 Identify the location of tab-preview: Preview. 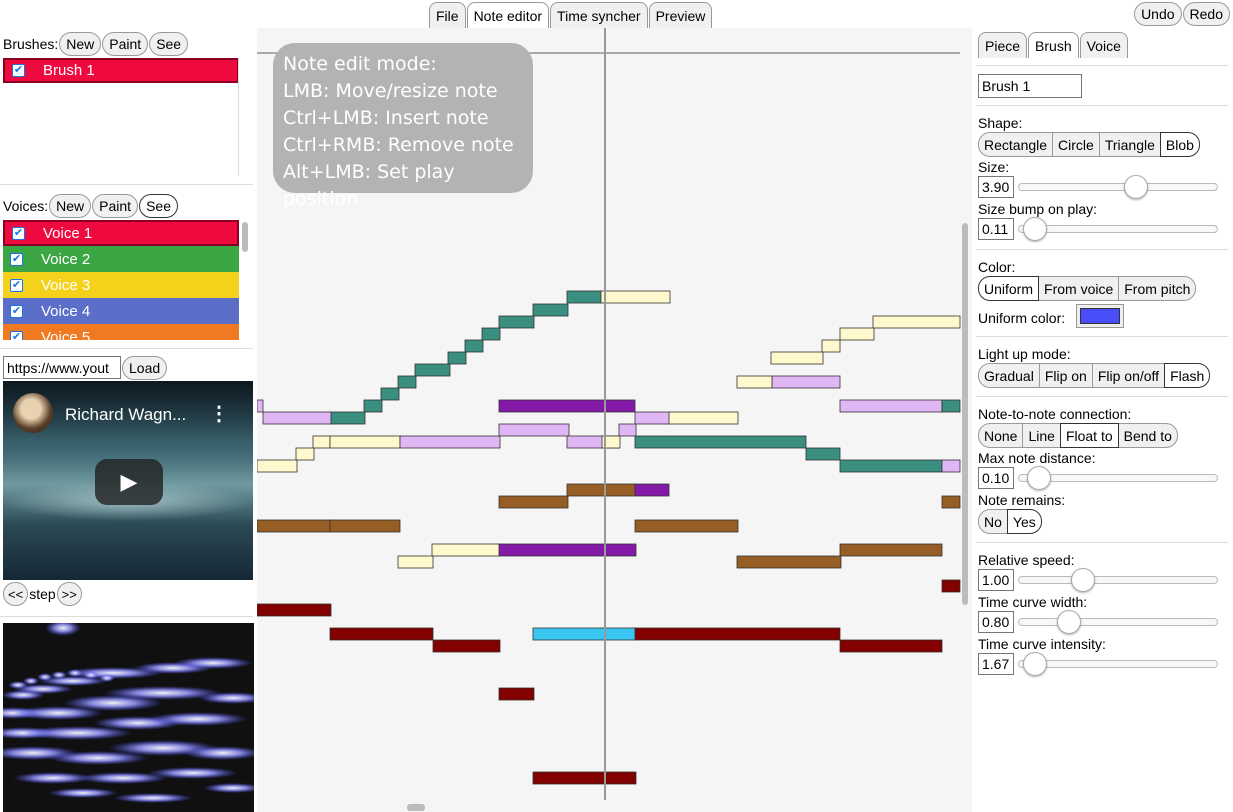
(680, 15).